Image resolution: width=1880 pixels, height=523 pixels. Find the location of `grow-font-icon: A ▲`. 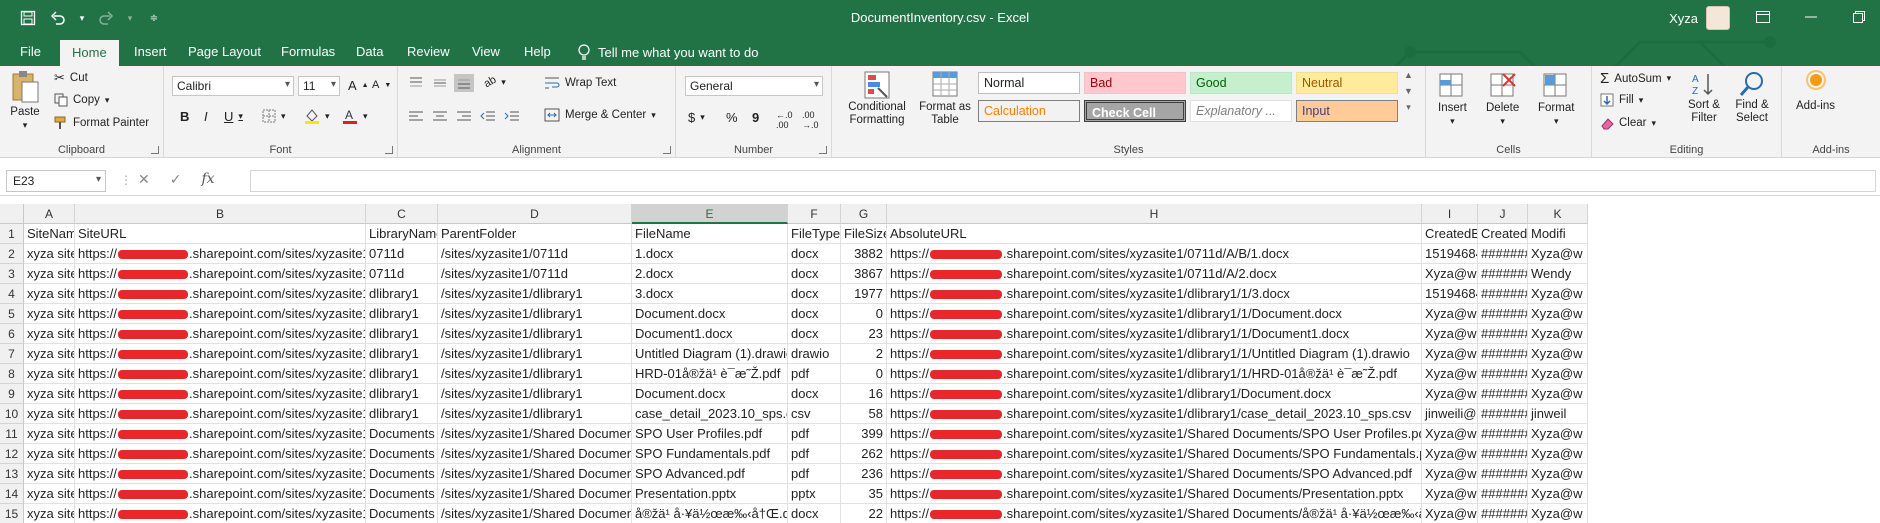

grow-font-icon: A ▲ is located at coordinates (358, 85).